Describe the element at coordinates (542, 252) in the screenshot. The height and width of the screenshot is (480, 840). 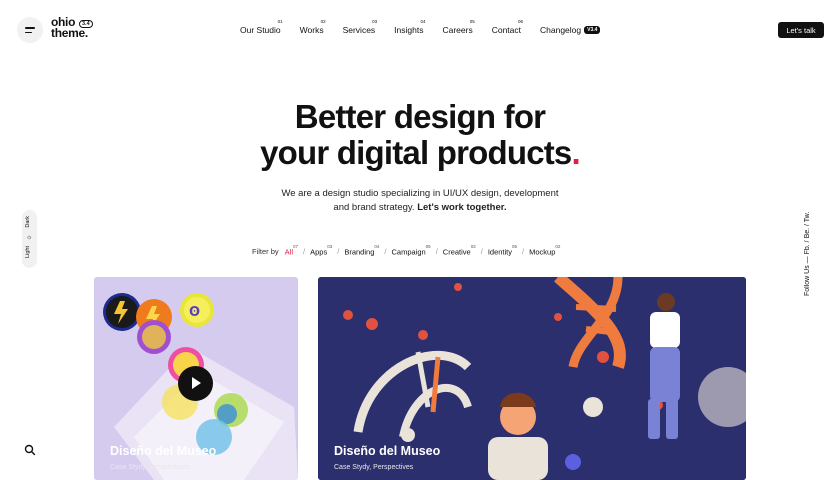
I see `filter-text: Mockup` at that location.